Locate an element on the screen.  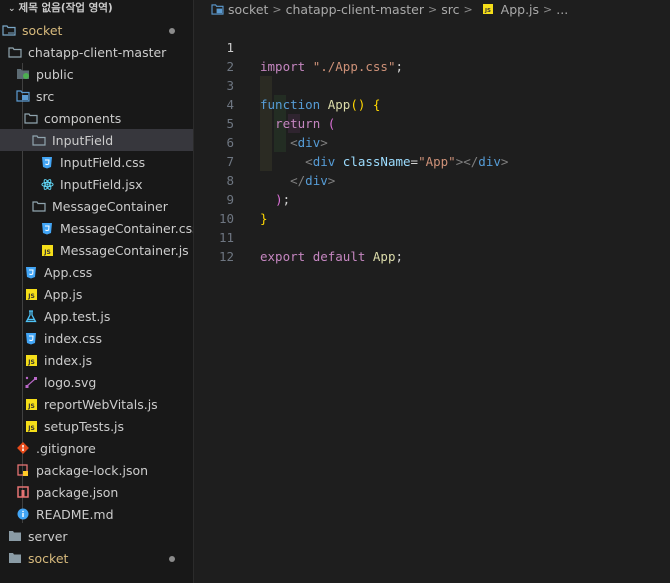
line-number: 12 is located at coordinates (226, 256).